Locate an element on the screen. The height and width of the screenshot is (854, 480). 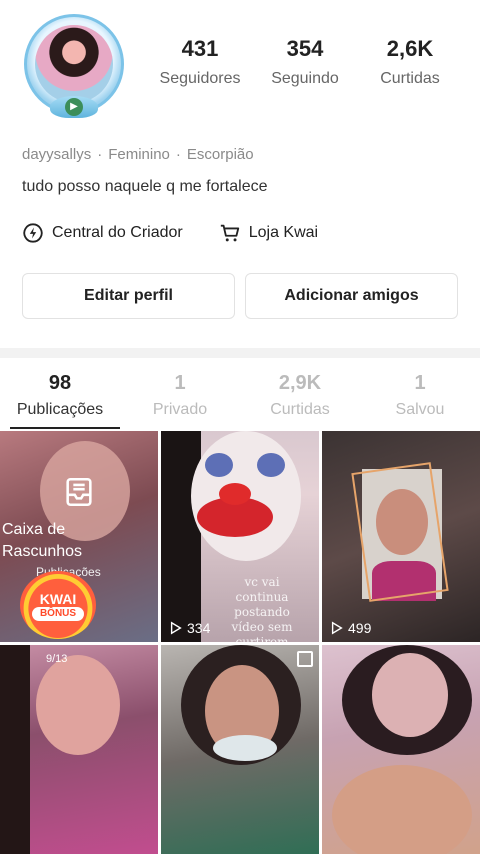
tab-liked: 2,9K Curtidas is located at coordinates (300, 398).